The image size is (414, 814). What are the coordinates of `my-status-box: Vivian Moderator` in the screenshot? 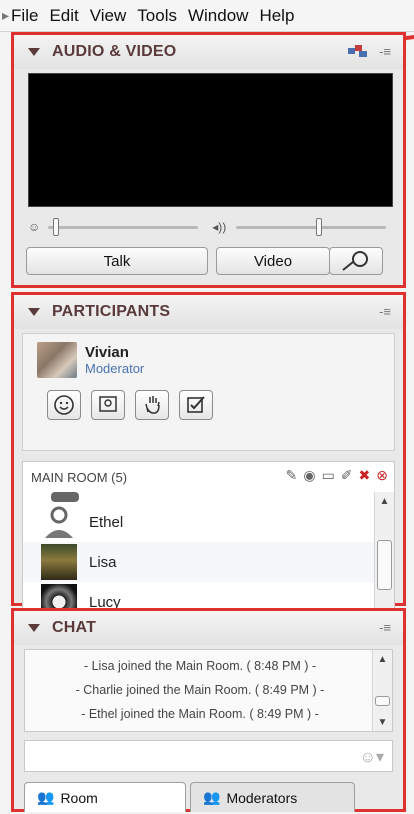 It's located at (208, 392).